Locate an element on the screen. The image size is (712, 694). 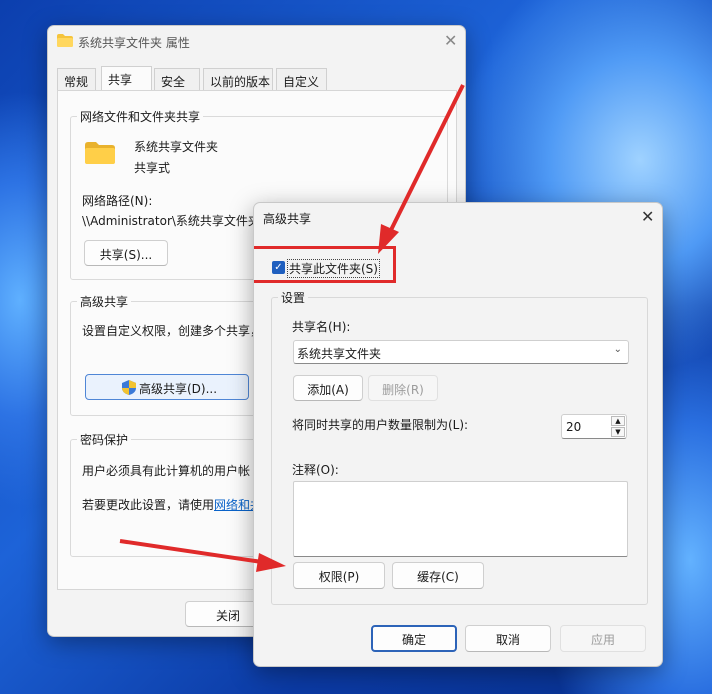
share-name-select: 系统共享文件夹 ⌄ is located at coordinates (461, 352).